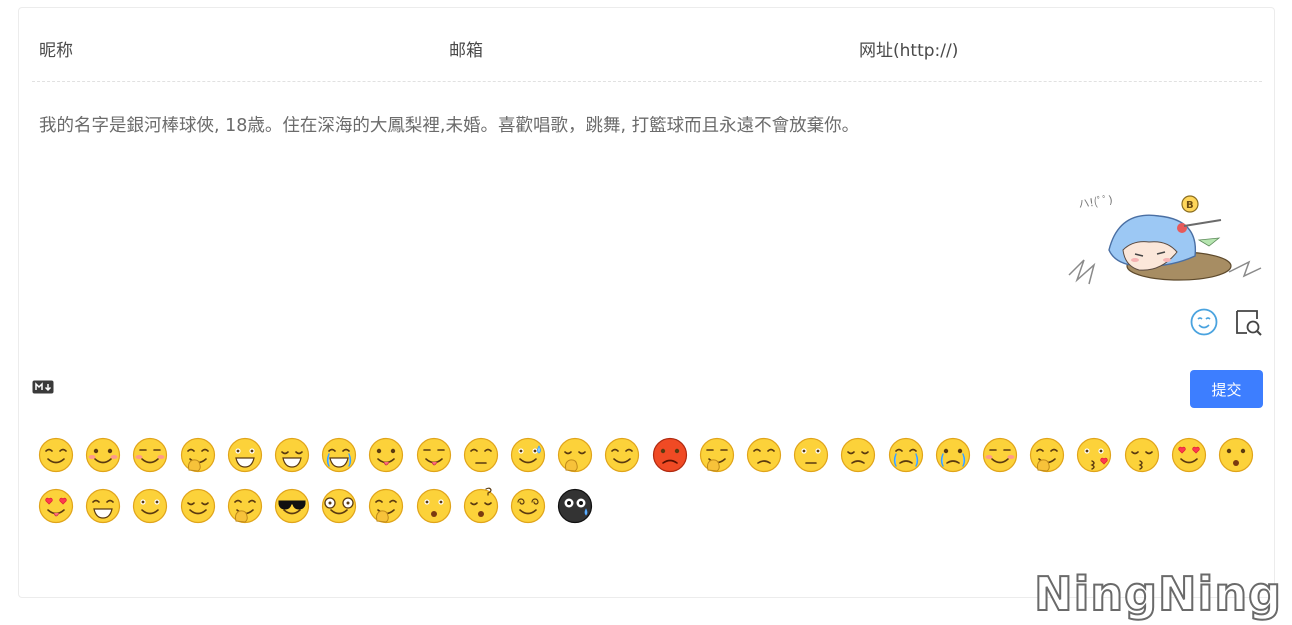 This screenshot has width=1292, height=625. Describe the element at coordinates (1094, 455) in the screenshot. I see `kiss-heart-emoji-icon` at that location.